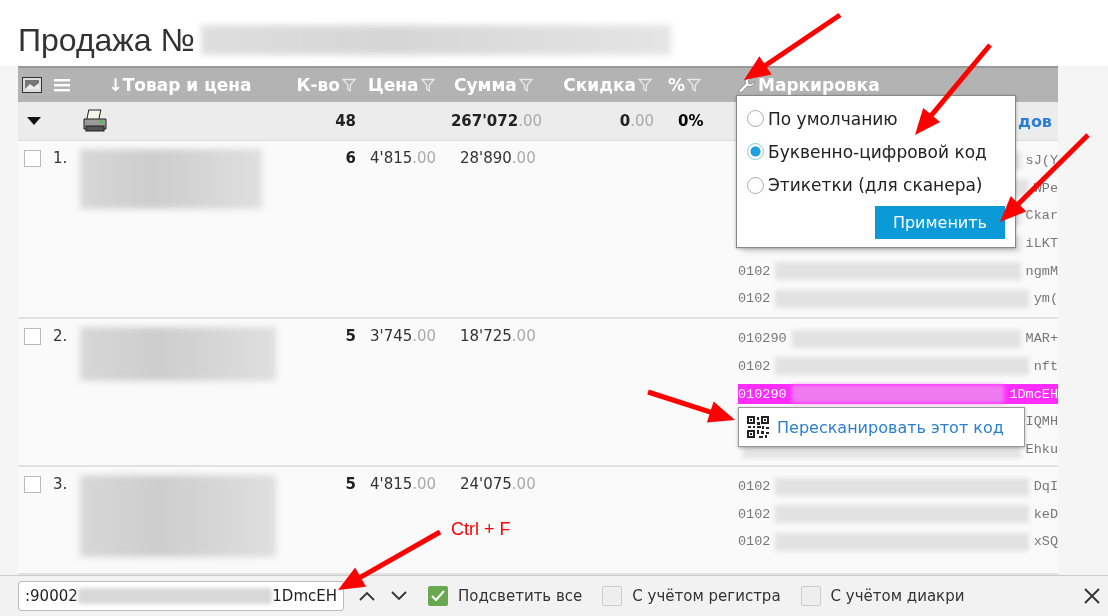  What do you see at coordinates (106, 40) in the screenshot?
I see `page-title: Продажа №` at bounding box center [106, 40].